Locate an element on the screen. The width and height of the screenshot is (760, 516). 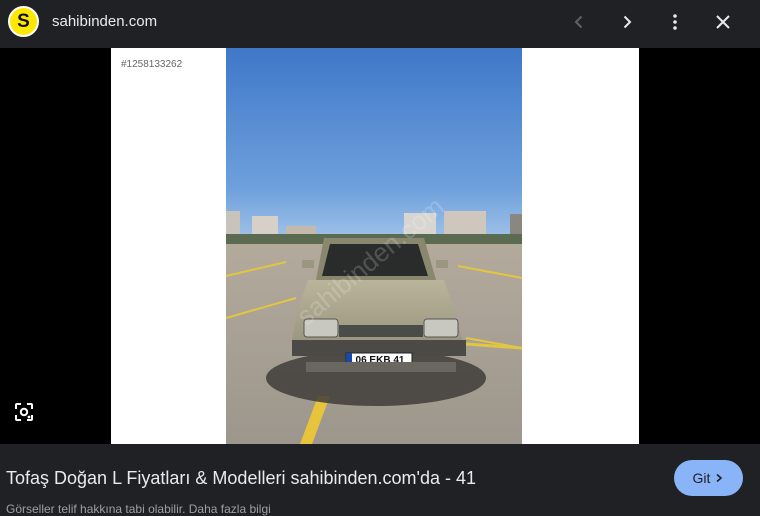
listing-id: #1258133262 is located at coordinates (152, 64).